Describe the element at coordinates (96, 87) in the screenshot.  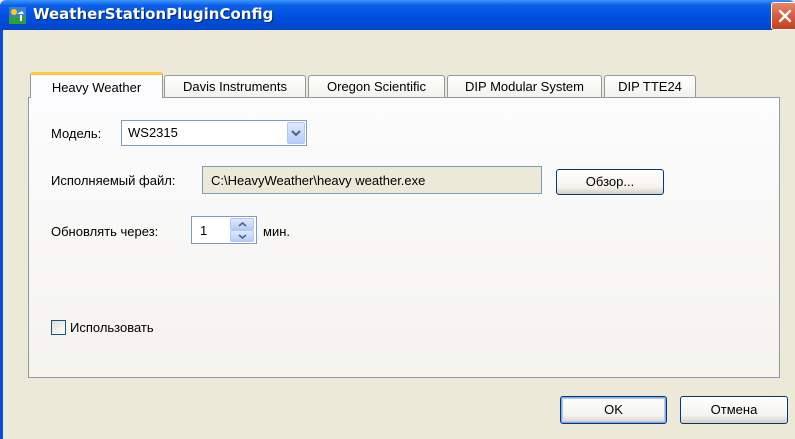
I see `tab-label: Heavy Weather` at that location.